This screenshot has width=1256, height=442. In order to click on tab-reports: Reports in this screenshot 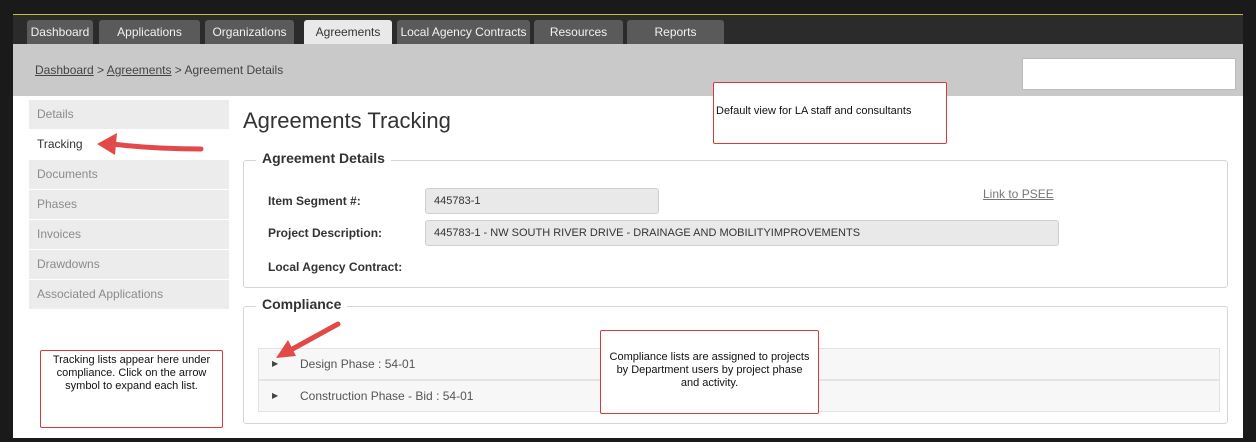, I will do `click(675, 32)`.